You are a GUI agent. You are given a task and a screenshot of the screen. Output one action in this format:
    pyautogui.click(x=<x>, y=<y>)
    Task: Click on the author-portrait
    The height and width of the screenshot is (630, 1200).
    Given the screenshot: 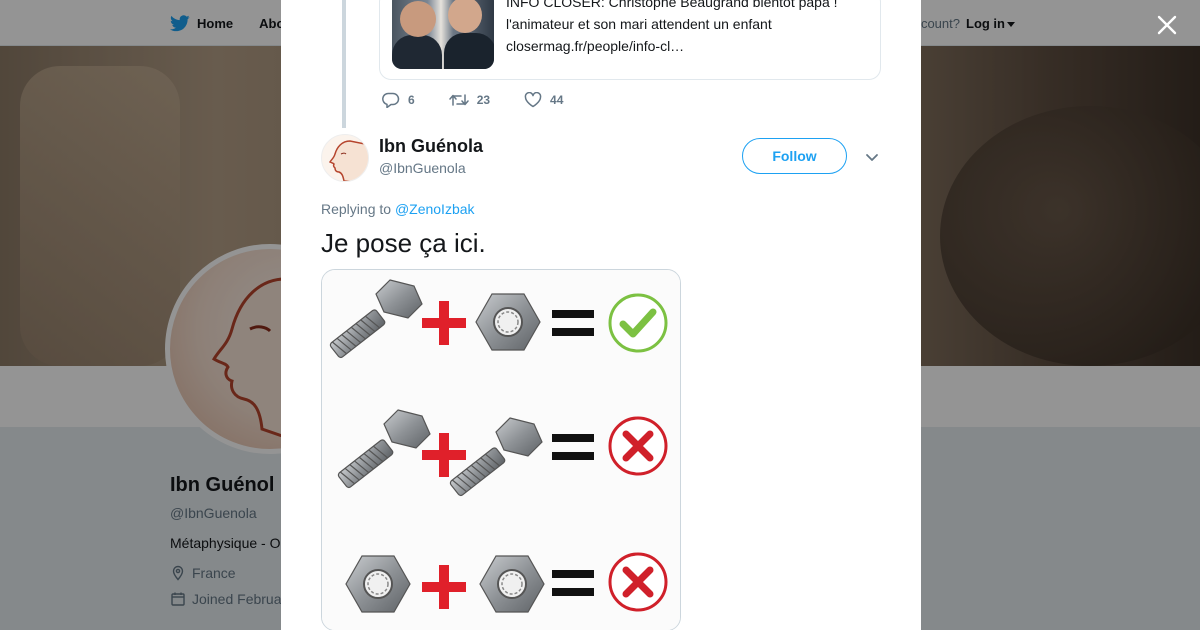 What is the action you would take?
    pyautogui.click(x=348, y=160)
    